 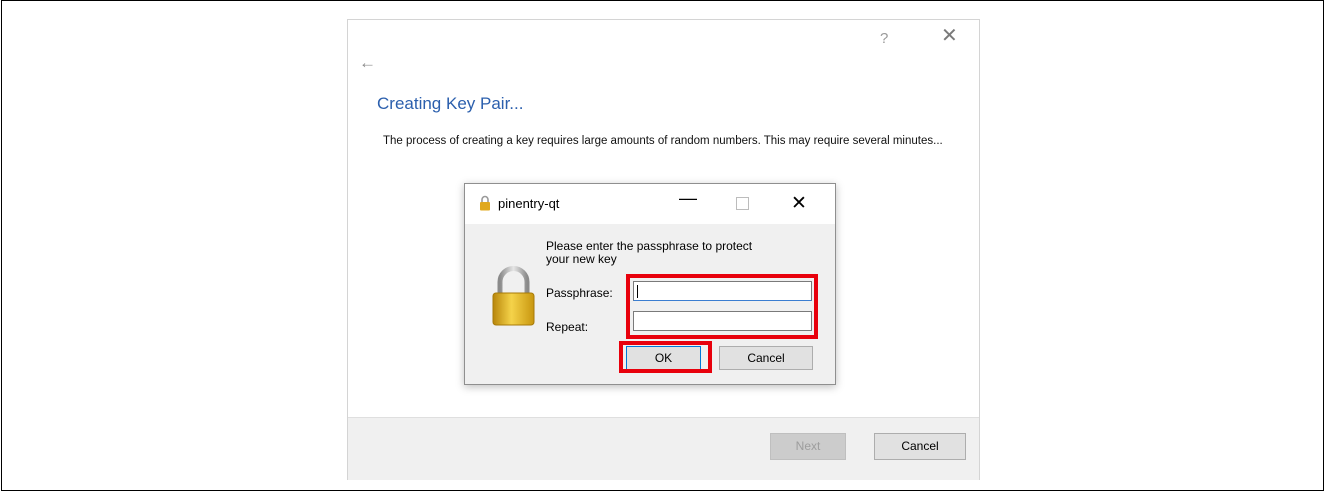 I want to click on back-arrow-icon: ←, so click(x=367, y=63).